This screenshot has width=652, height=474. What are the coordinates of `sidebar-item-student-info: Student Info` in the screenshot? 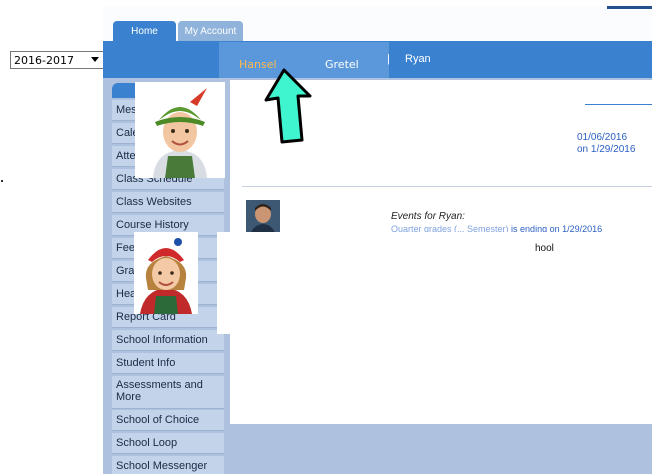 It's located at (168, 363).